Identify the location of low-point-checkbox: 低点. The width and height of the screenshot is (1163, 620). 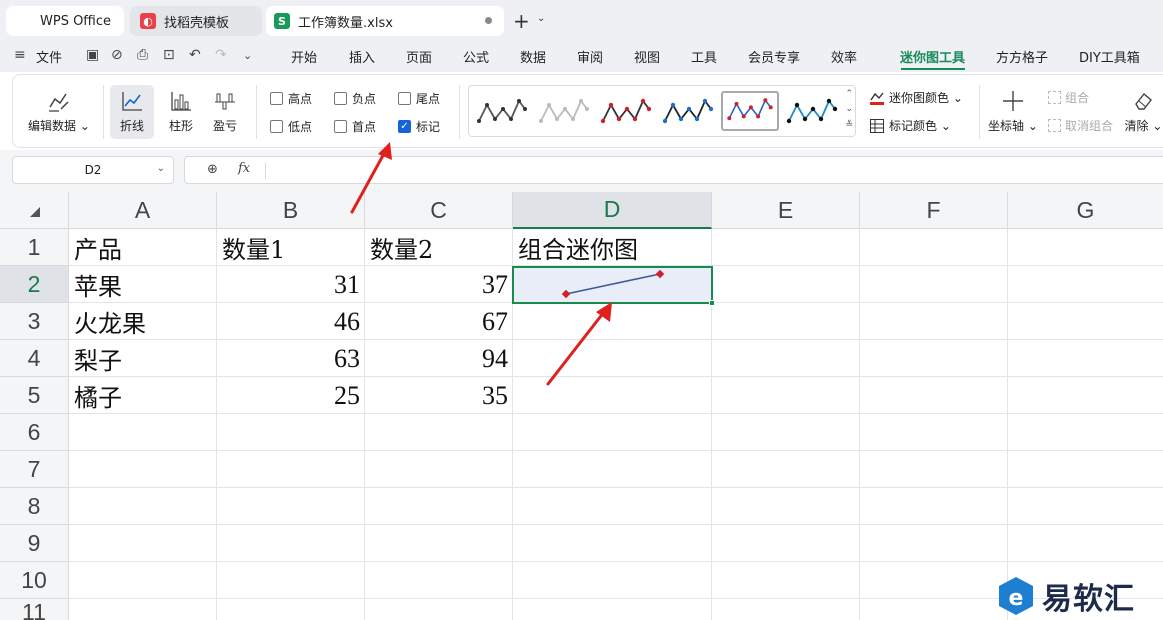
(291, 126).